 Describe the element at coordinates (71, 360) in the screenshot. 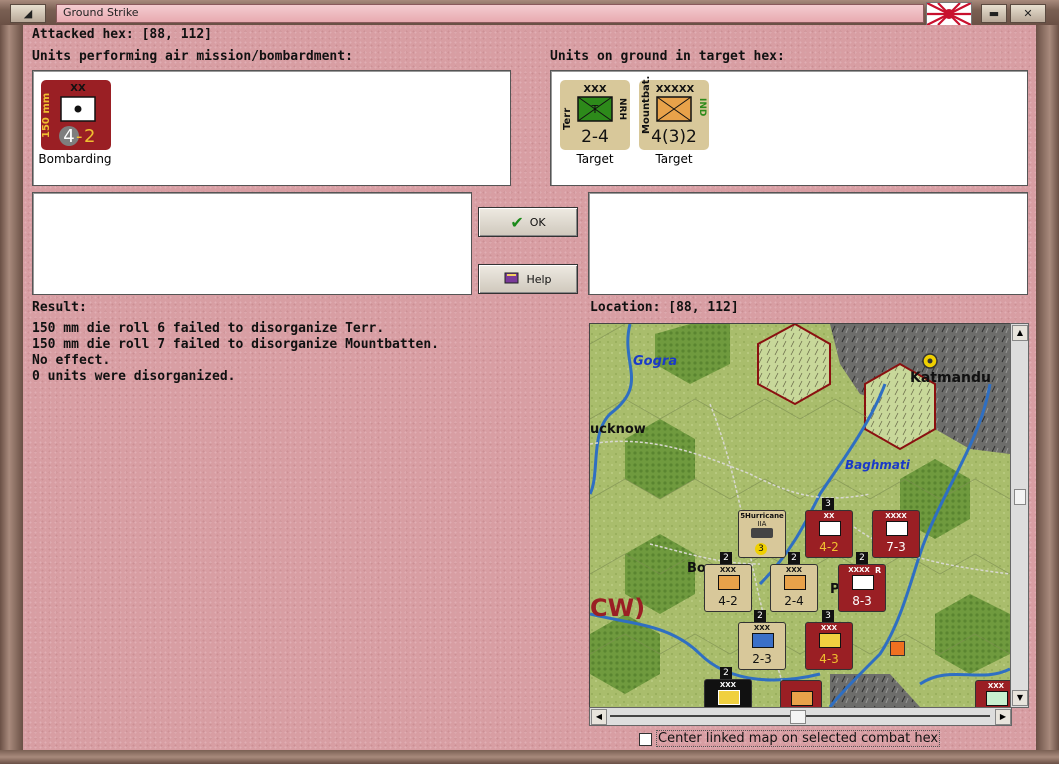

I see `result-line: No effect.` at that location.